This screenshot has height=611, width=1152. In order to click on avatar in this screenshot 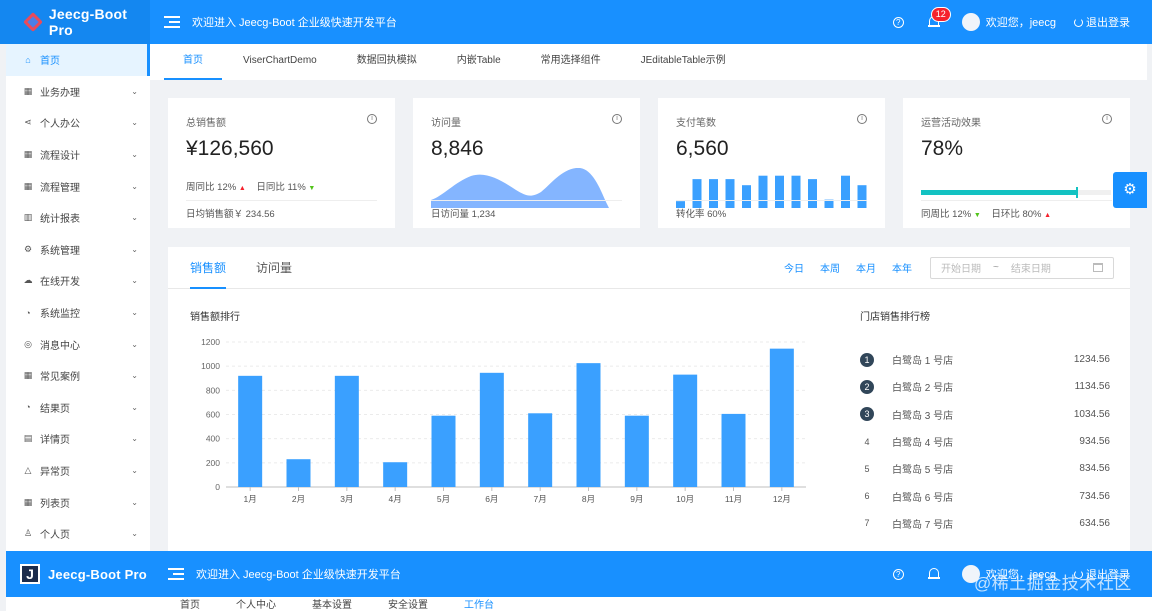, I will do `click(970, 22)`.